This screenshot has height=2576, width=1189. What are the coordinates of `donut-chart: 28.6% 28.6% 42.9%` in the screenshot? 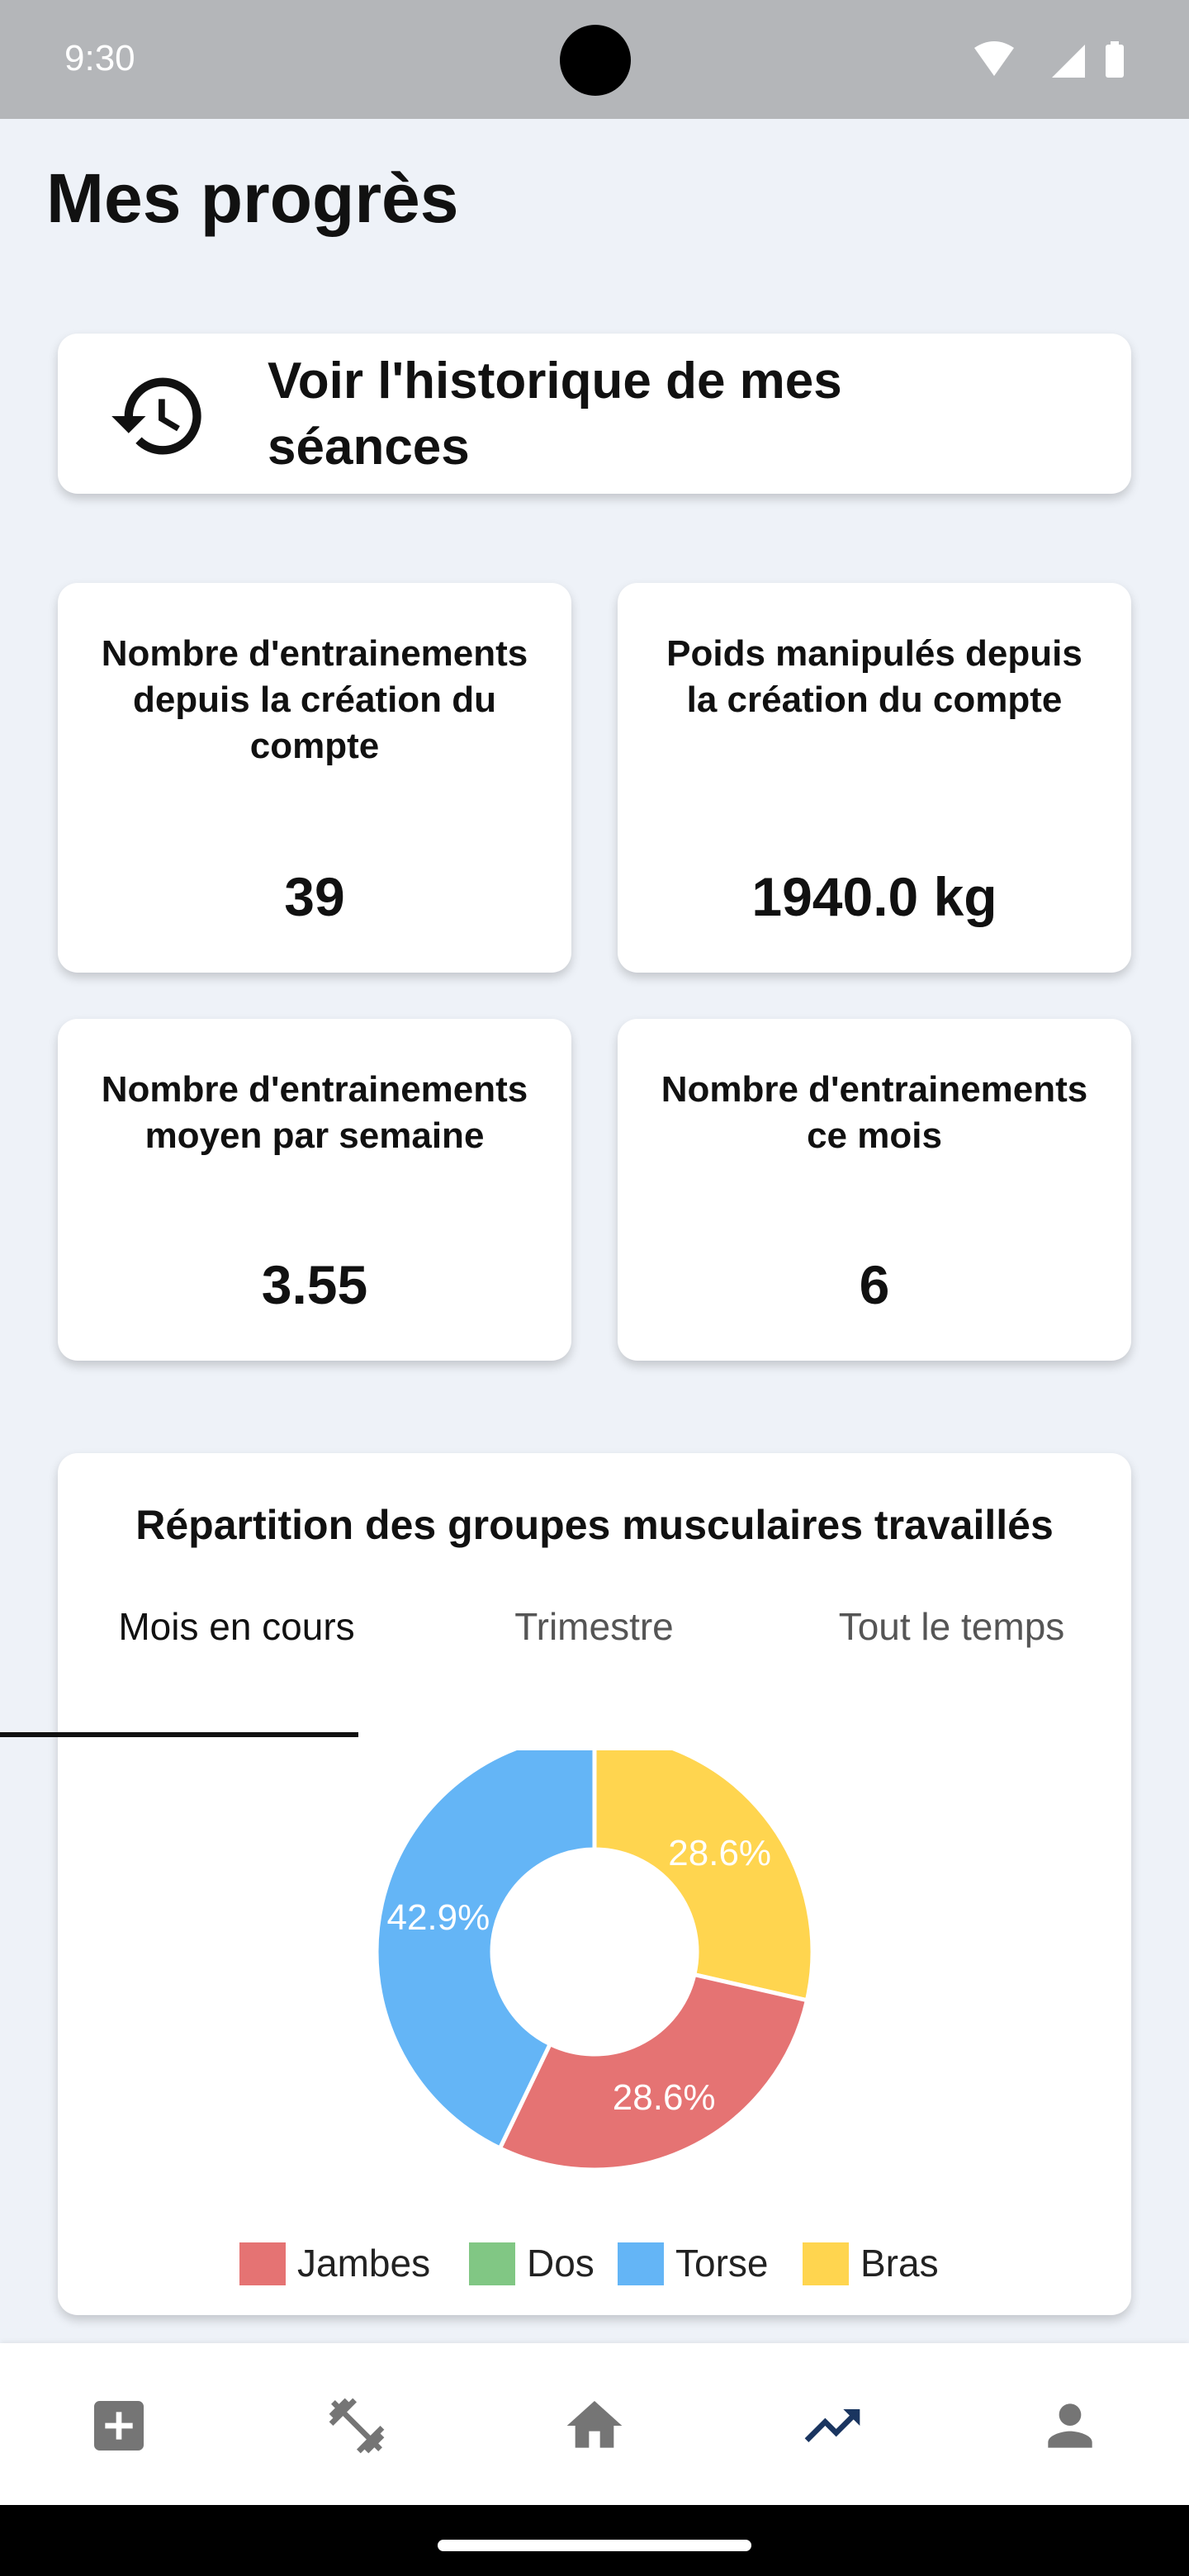 It's located at (594, 1961).